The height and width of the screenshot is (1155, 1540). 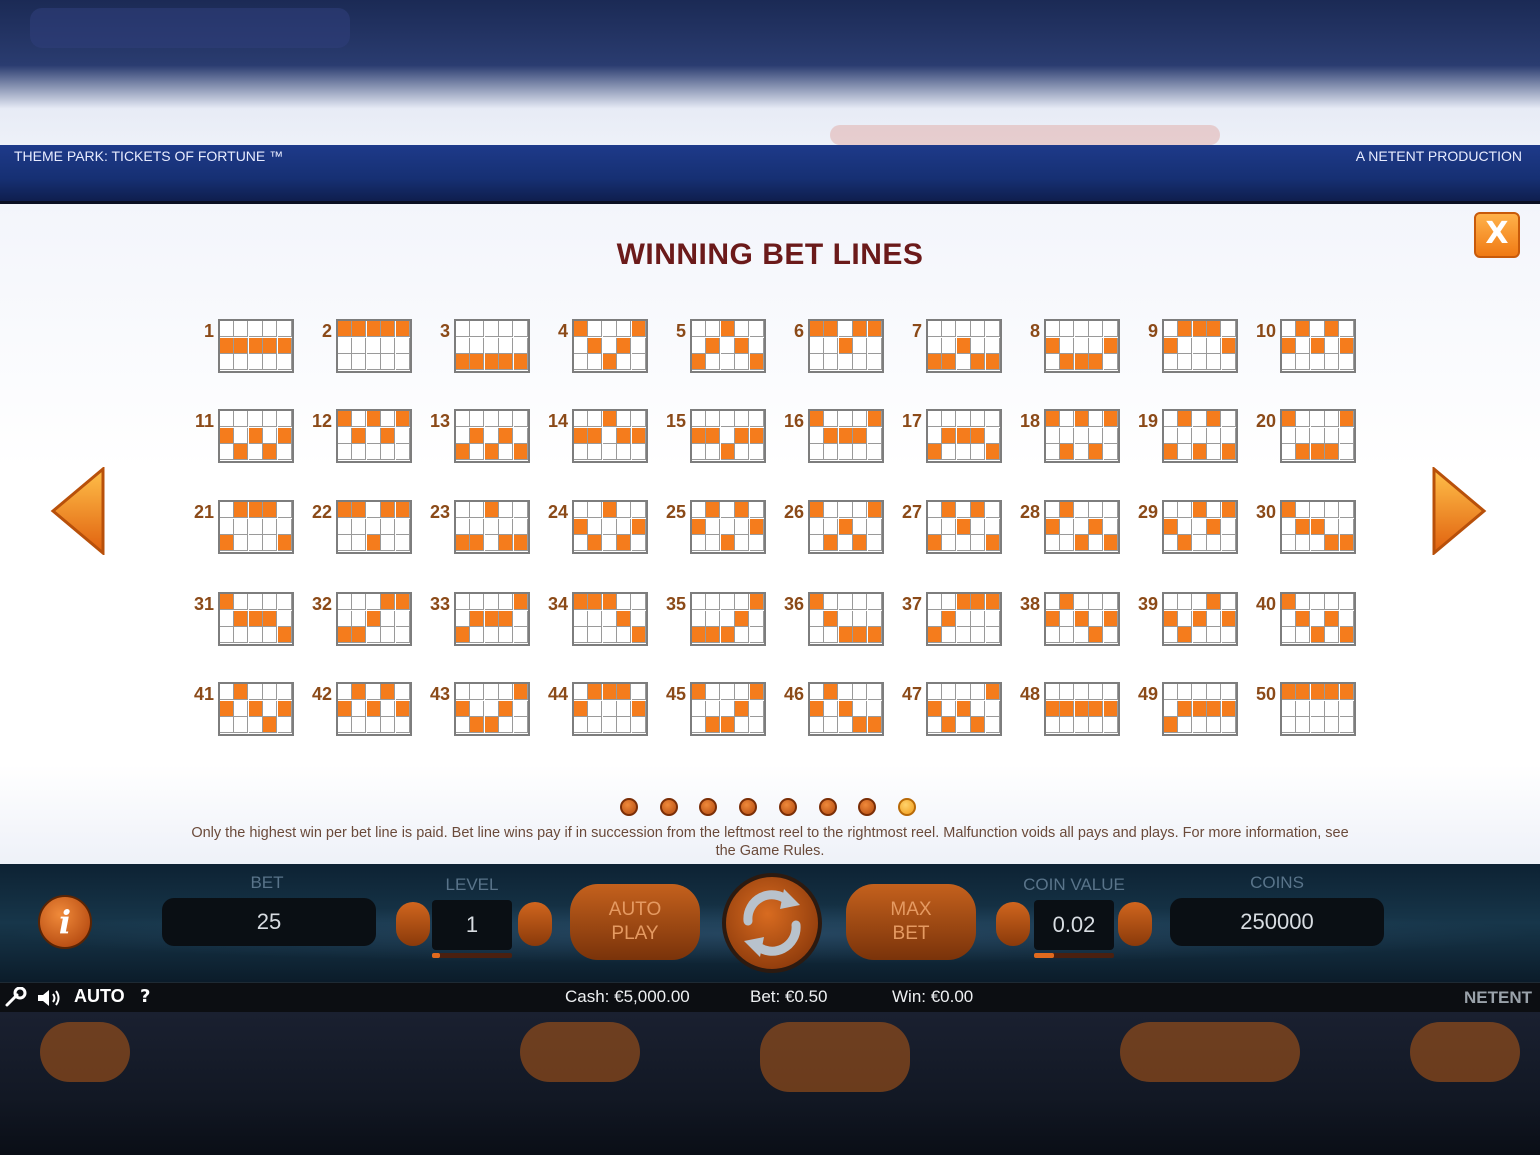 I want to click on bet-value: 25, so click(x=269, y=922).